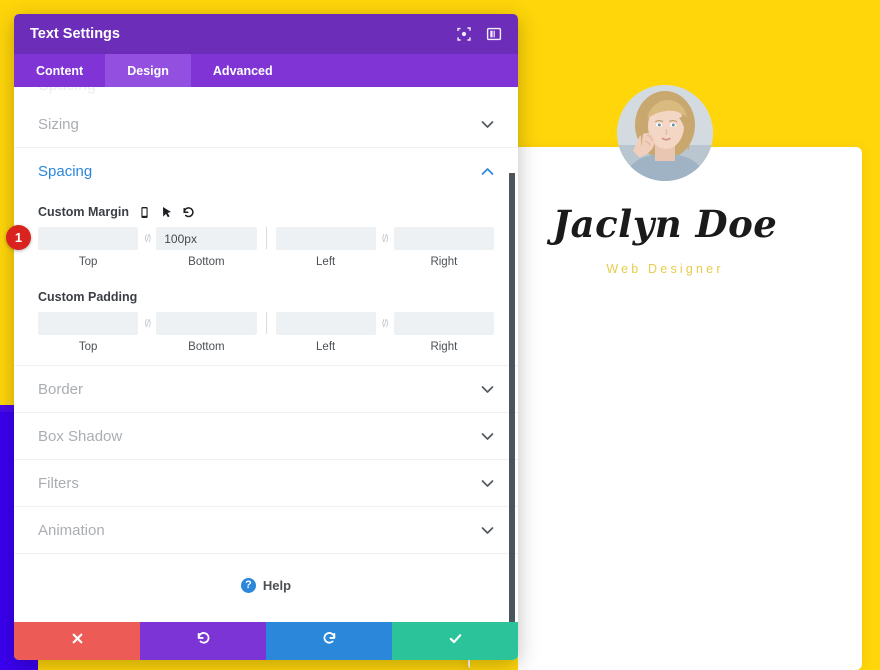 This screenshot has height=670, width=880. I want to click on margin-left-label: Left, so click(326, 262).